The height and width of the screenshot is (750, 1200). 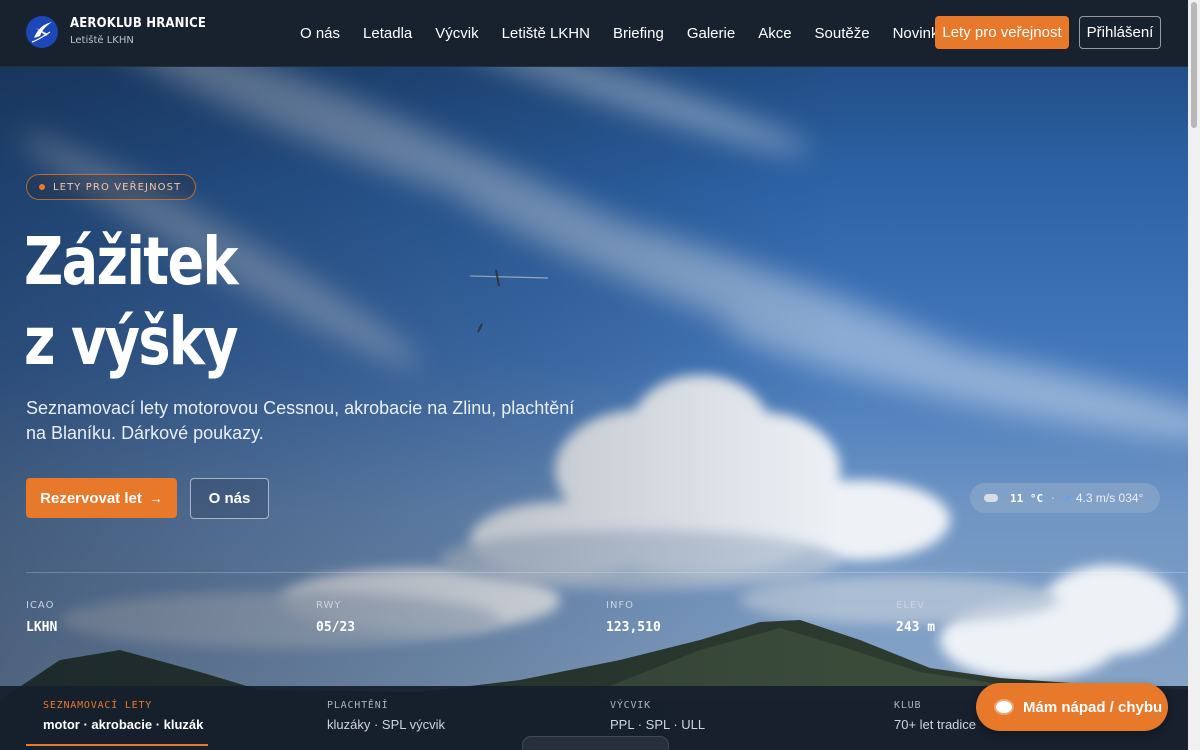 What do you see at coordinates (386, 724) in the screenshot?
I see `category-description: kluzáky · SPL výcvik` at bounding box center [386, 724].